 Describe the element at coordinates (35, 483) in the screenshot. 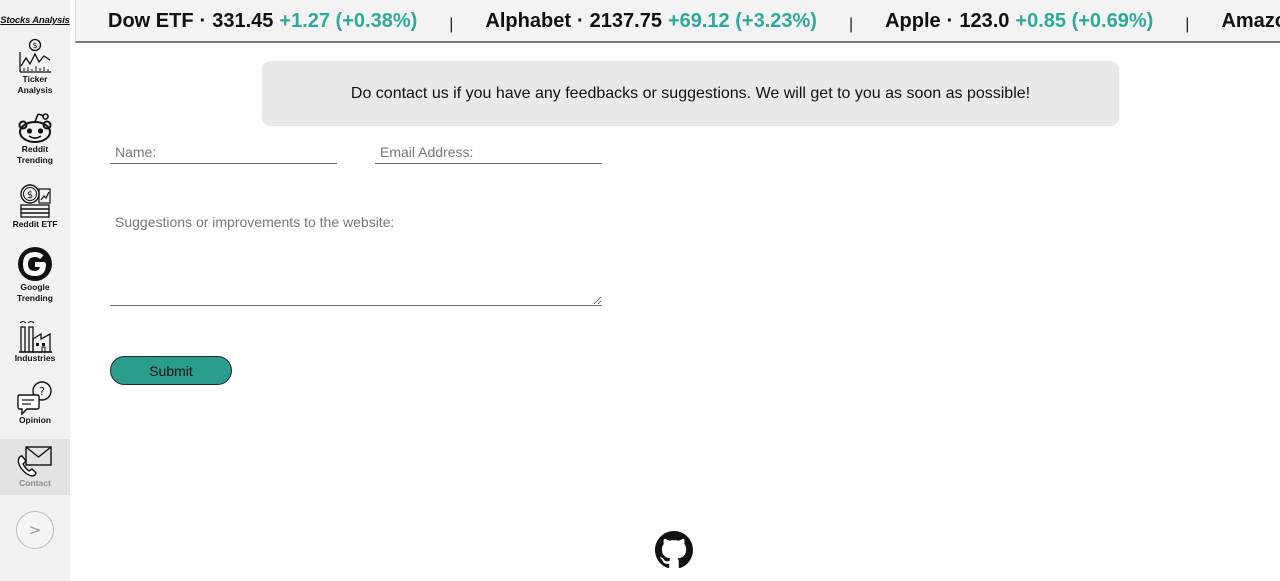

I see `sidebar-item-label: Contact` at that location.